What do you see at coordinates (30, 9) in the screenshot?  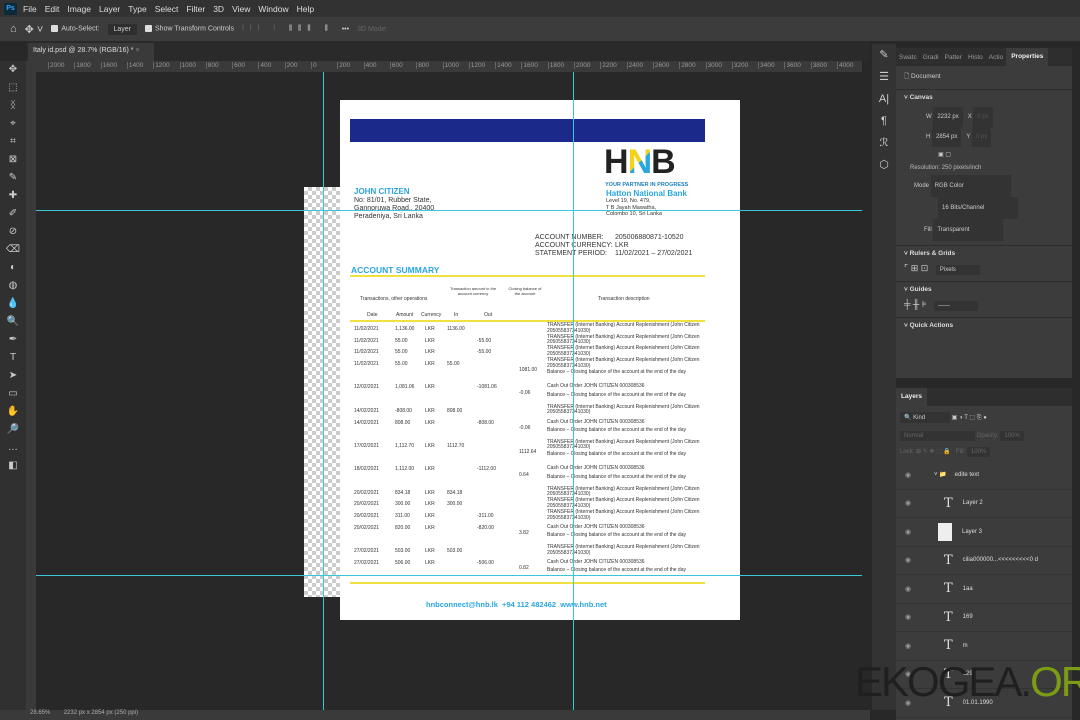 I see `menu-item-file: File` at bounding box center [30, 9].